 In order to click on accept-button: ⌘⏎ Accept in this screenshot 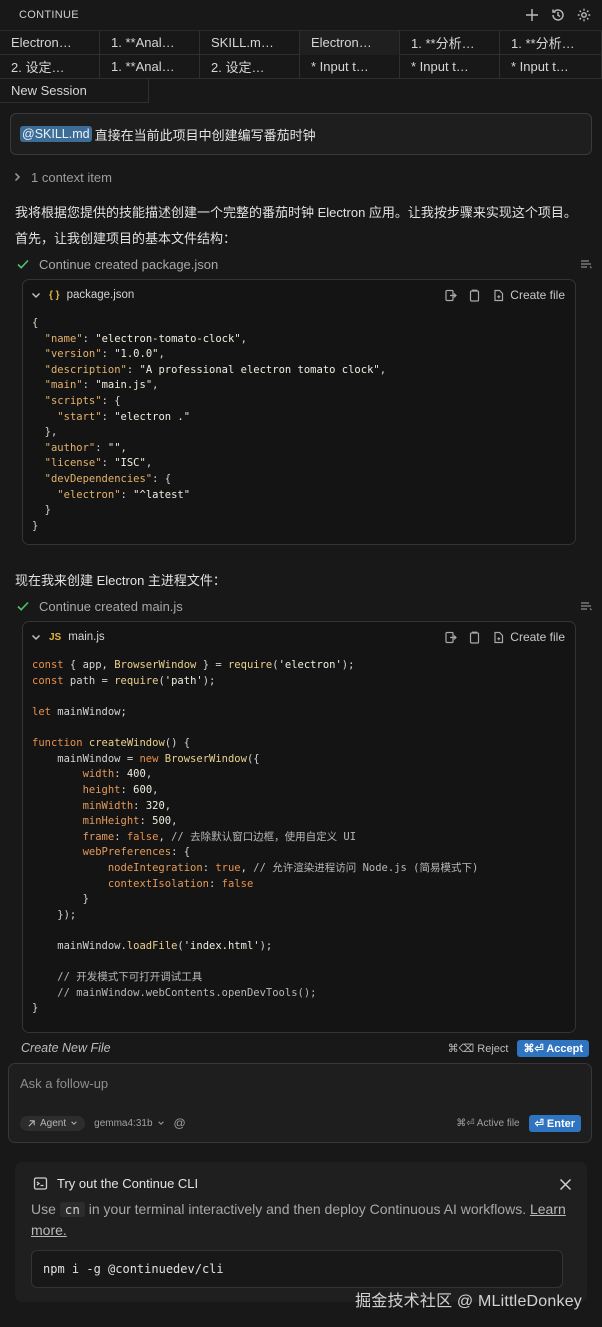, I will do `click(553, 1048)`.